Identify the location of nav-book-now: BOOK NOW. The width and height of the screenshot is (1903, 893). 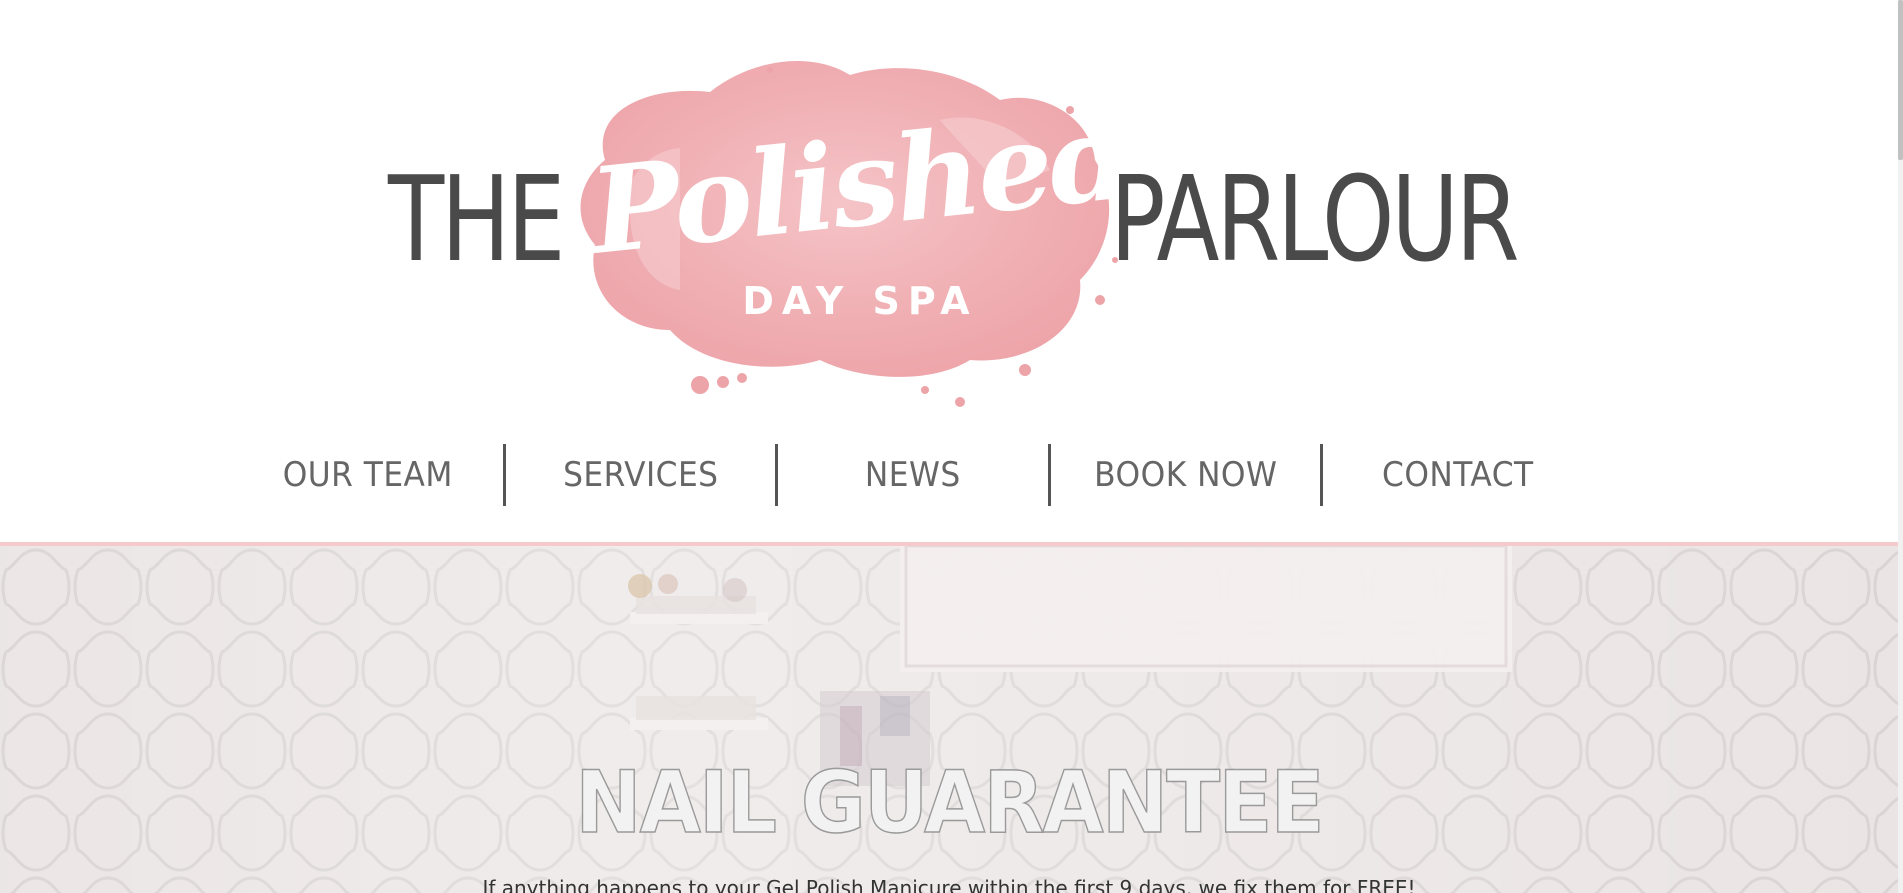
(1186, 475).